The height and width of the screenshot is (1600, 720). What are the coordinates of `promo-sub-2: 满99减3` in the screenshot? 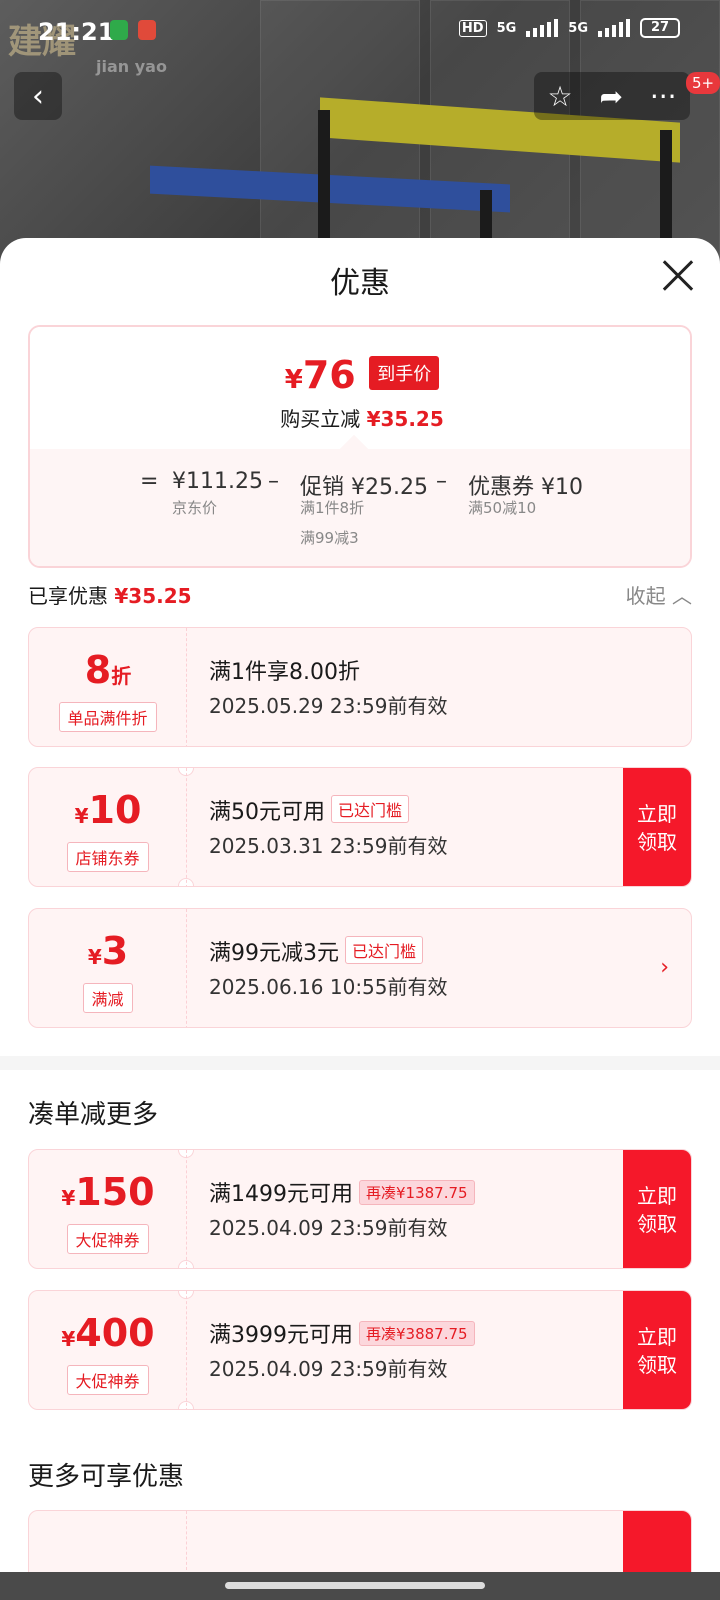 It's located at (329, 538).